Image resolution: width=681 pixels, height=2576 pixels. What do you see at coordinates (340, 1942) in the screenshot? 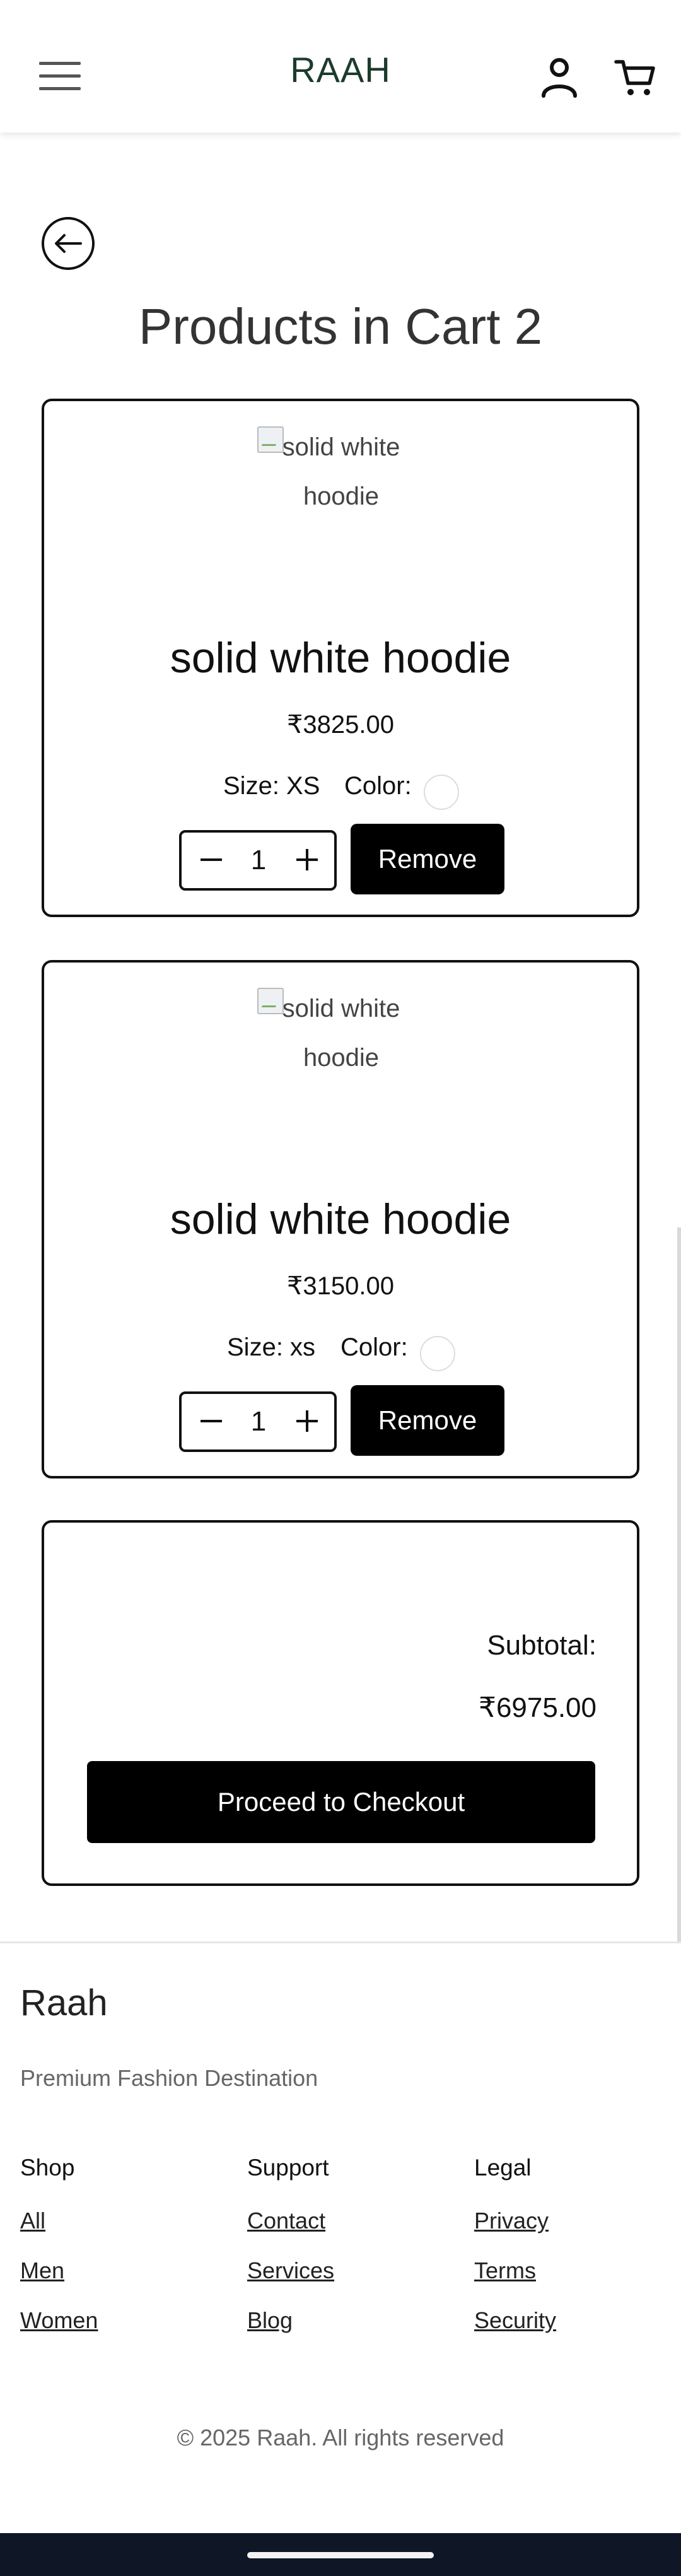
I see `footer-divider` at bounding box center [340, 1942].